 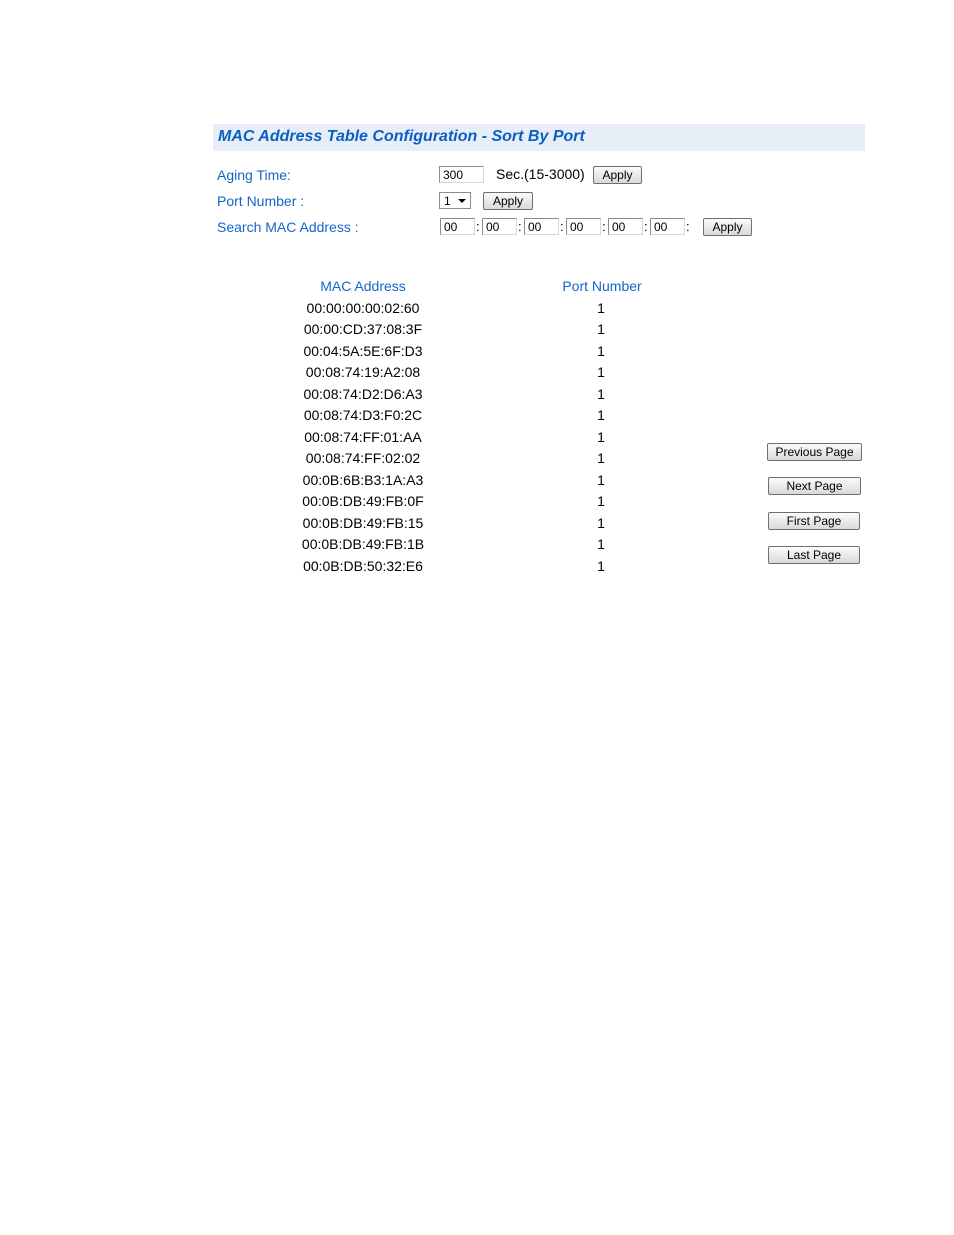 What do you see at coordinates (462, 201) in the screenshot?
I see `chevron-down-icon` at bounding box center [462, 201].